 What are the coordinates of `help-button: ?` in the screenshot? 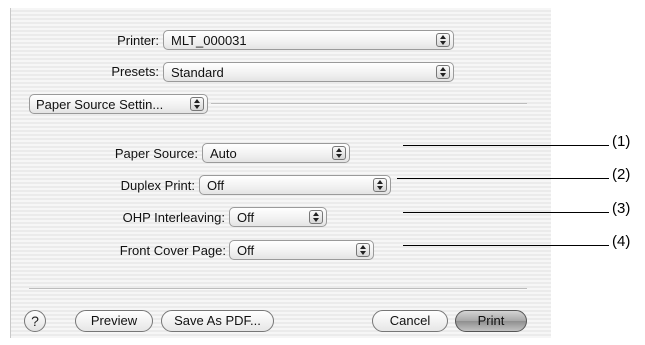 It's located at (35, 321).